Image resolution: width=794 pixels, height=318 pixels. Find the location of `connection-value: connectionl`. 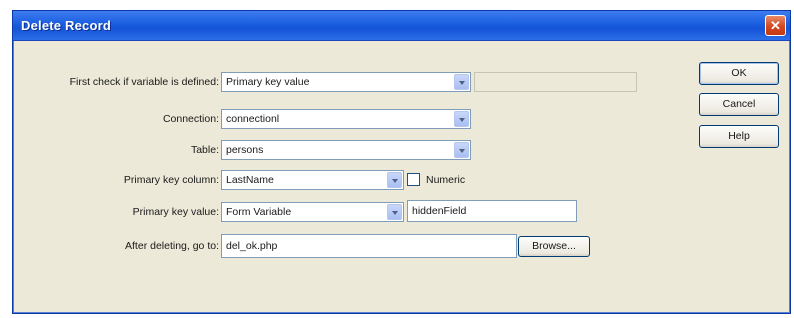

connection-value: connectionl is located at coordinates (253, 119).